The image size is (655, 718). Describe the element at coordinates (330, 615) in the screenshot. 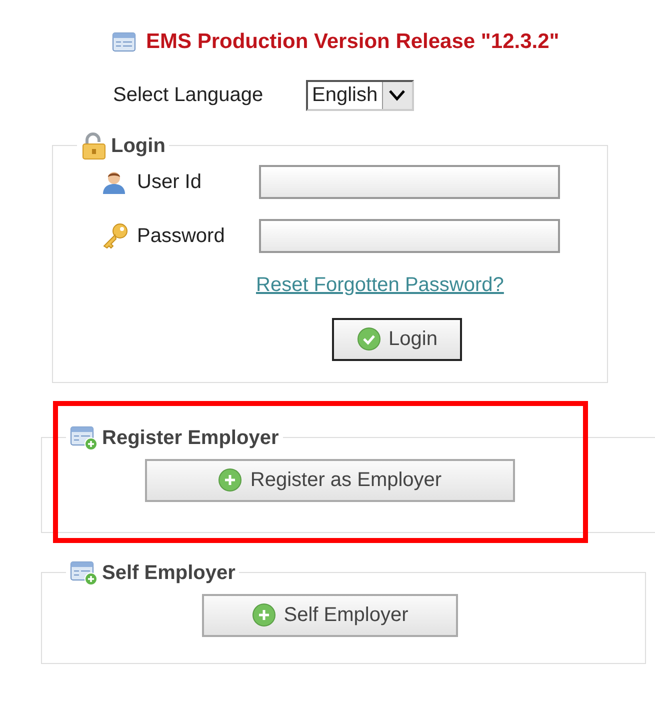

I see `register-button: Self Employer` at that location.